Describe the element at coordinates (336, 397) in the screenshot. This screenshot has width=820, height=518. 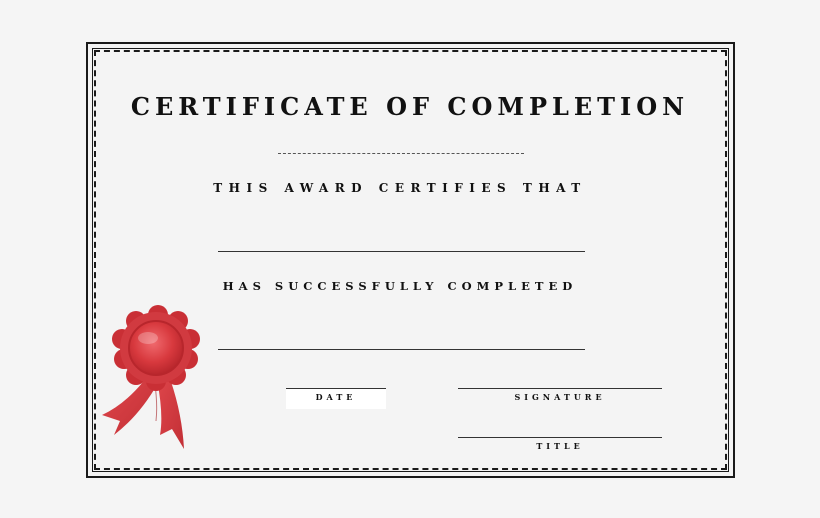
I see `date-label: DATE` at that location.